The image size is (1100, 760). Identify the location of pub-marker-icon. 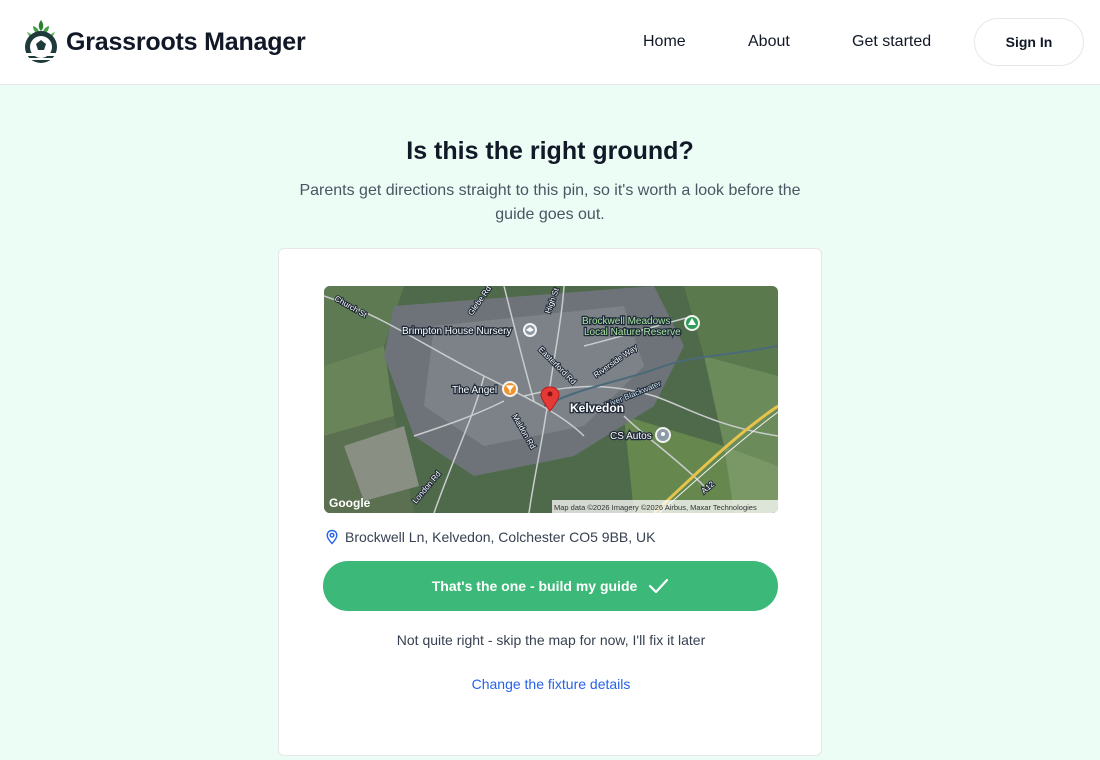
(510, 389).